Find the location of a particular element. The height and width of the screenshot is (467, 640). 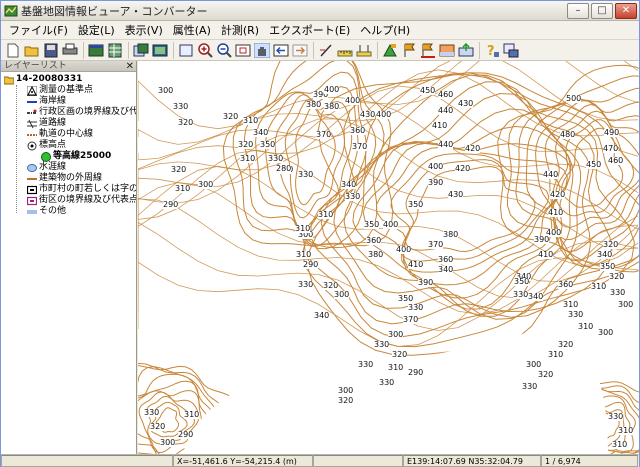

chart-icon is located at coordinates (447, 50).